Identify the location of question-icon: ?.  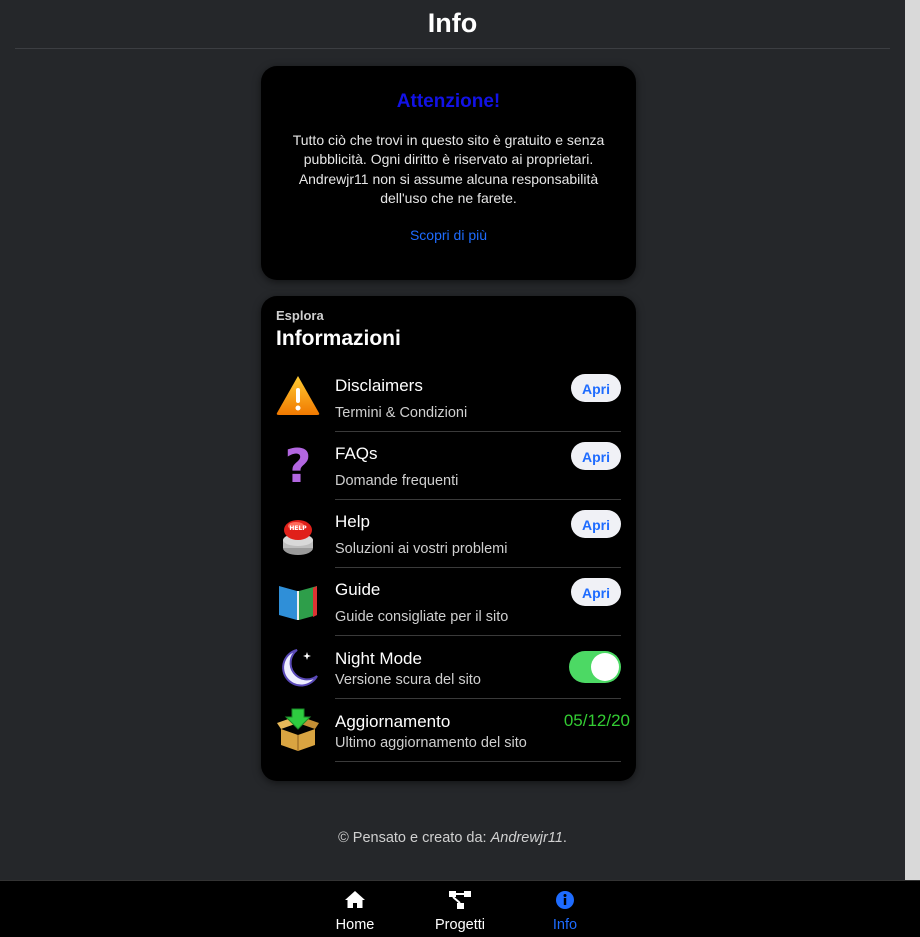
(298, 466).